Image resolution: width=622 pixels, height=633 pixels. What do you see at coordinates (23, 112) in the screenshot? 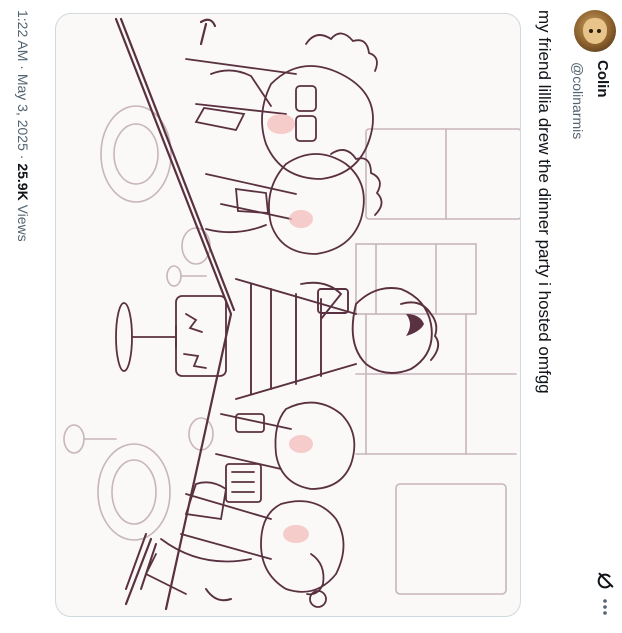
I see `tweet-date: May 3, 2025` at bounding box center [23, 112].